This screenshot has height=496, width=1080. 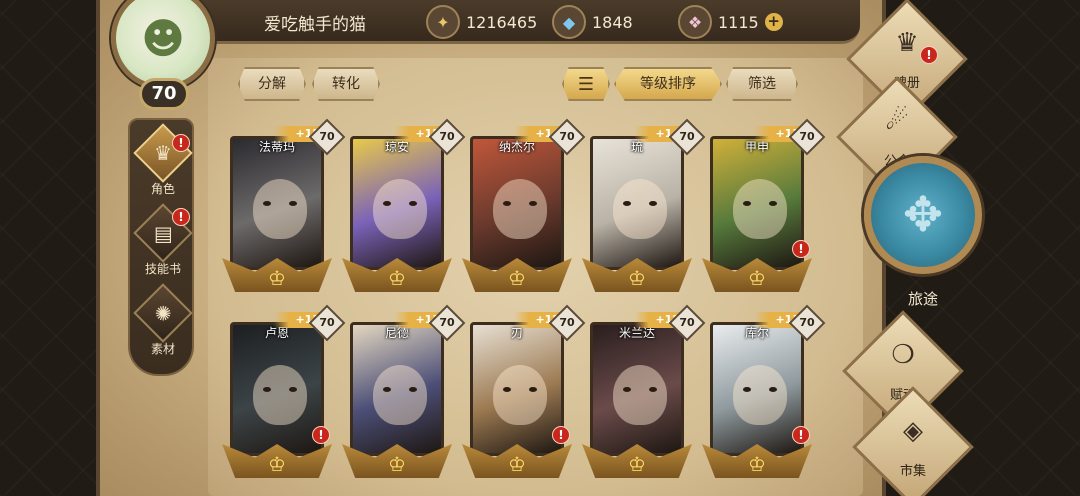 What do you see at coordinates (346, 84) in the screenshot?
I see `convert-button: 转化` at bounding box center [346, 84].